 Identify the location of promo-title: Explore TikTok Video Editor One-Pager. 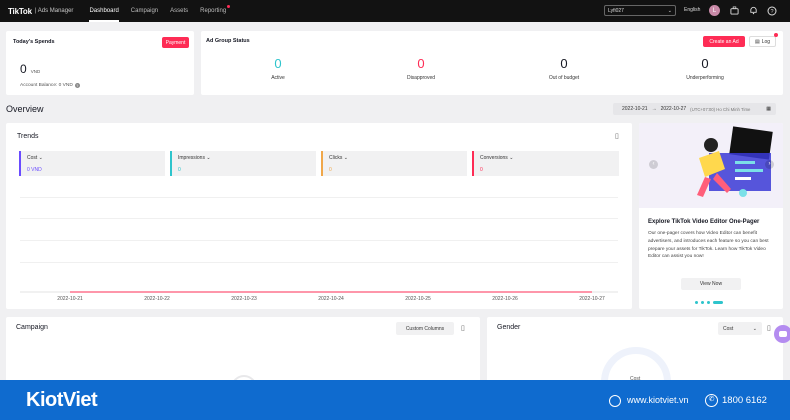
(704, 222).